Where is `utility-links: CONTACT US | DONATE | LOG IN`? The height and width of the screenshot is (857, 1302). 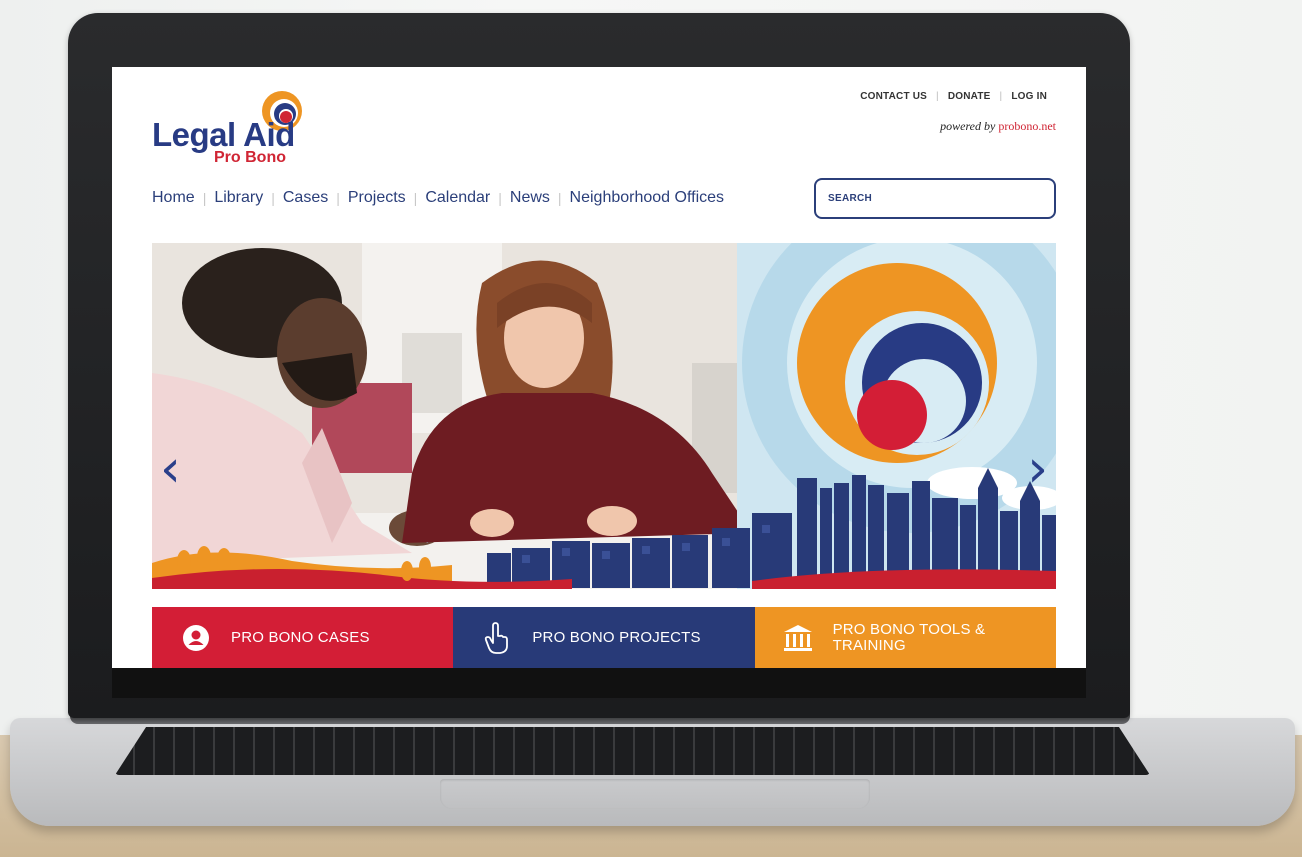 utility-links: CONTACT US | DONATE | LOG IN is located at coordinates (953, 96).